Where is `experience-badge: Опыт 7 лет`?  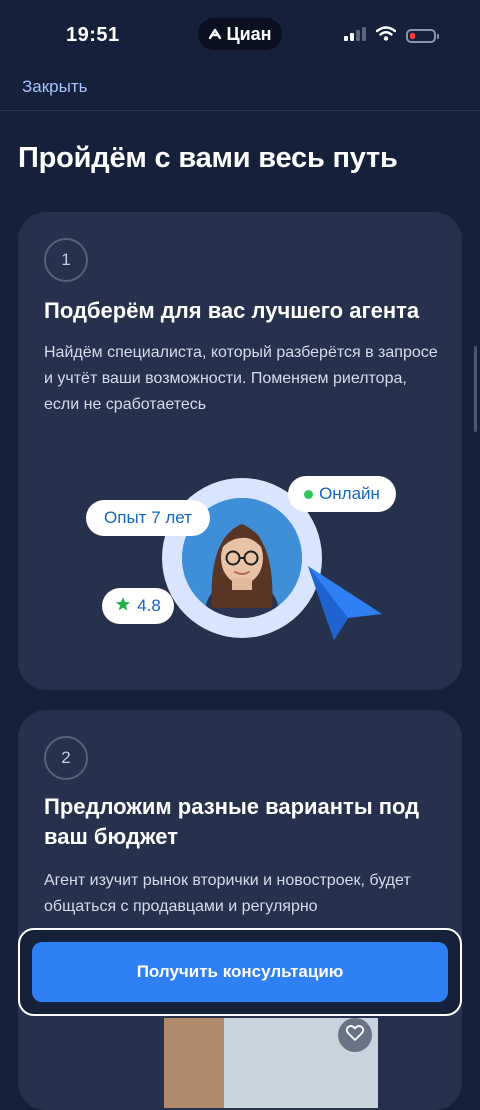 experience-badge: Опыт 7 лет is located at coordinates (148, 518).